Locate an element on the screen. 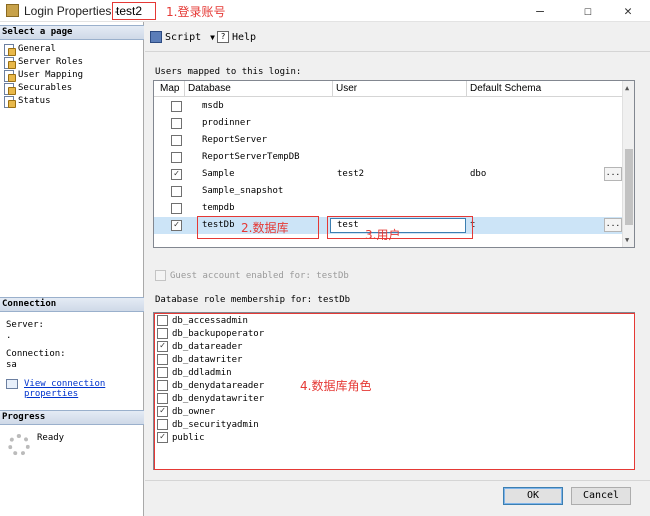 This screenshot has width=650, height=516. users-mapped-label: Users mapped to this login: is located at coordinates (228, 72).